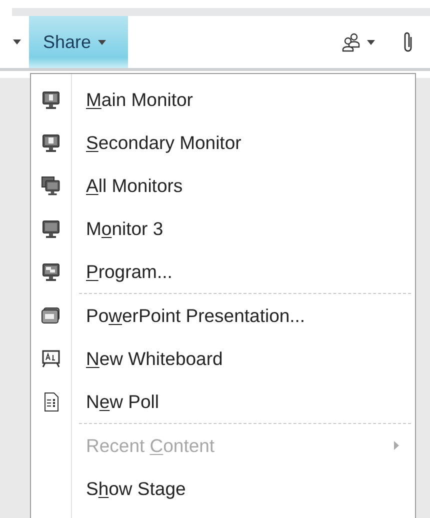 The height and width of the screenshot is (518, 430). I want to click on slides-icon, so click(51, 316).